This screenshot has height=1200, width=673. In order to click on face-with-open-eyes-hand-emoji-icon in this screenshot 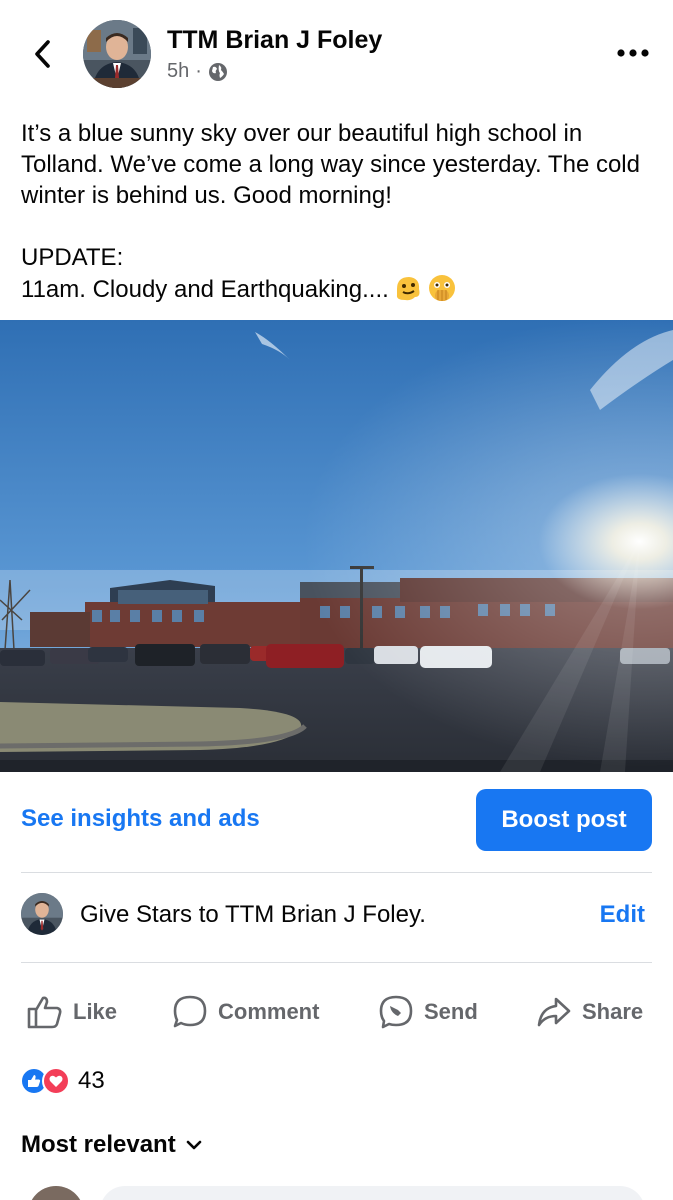, I will do `click(442, 288)`.